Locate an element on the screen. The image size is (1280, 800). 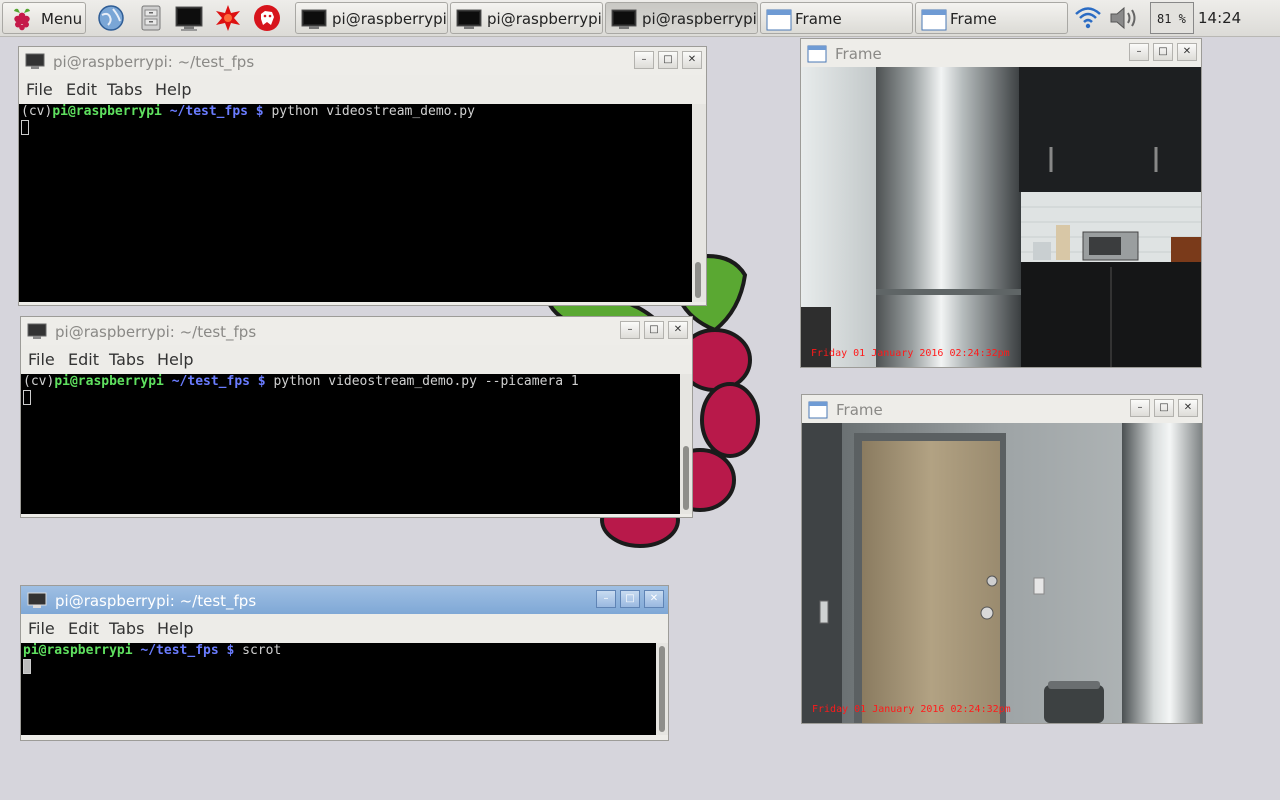
volume-control is located at coordinates (1125, 18).